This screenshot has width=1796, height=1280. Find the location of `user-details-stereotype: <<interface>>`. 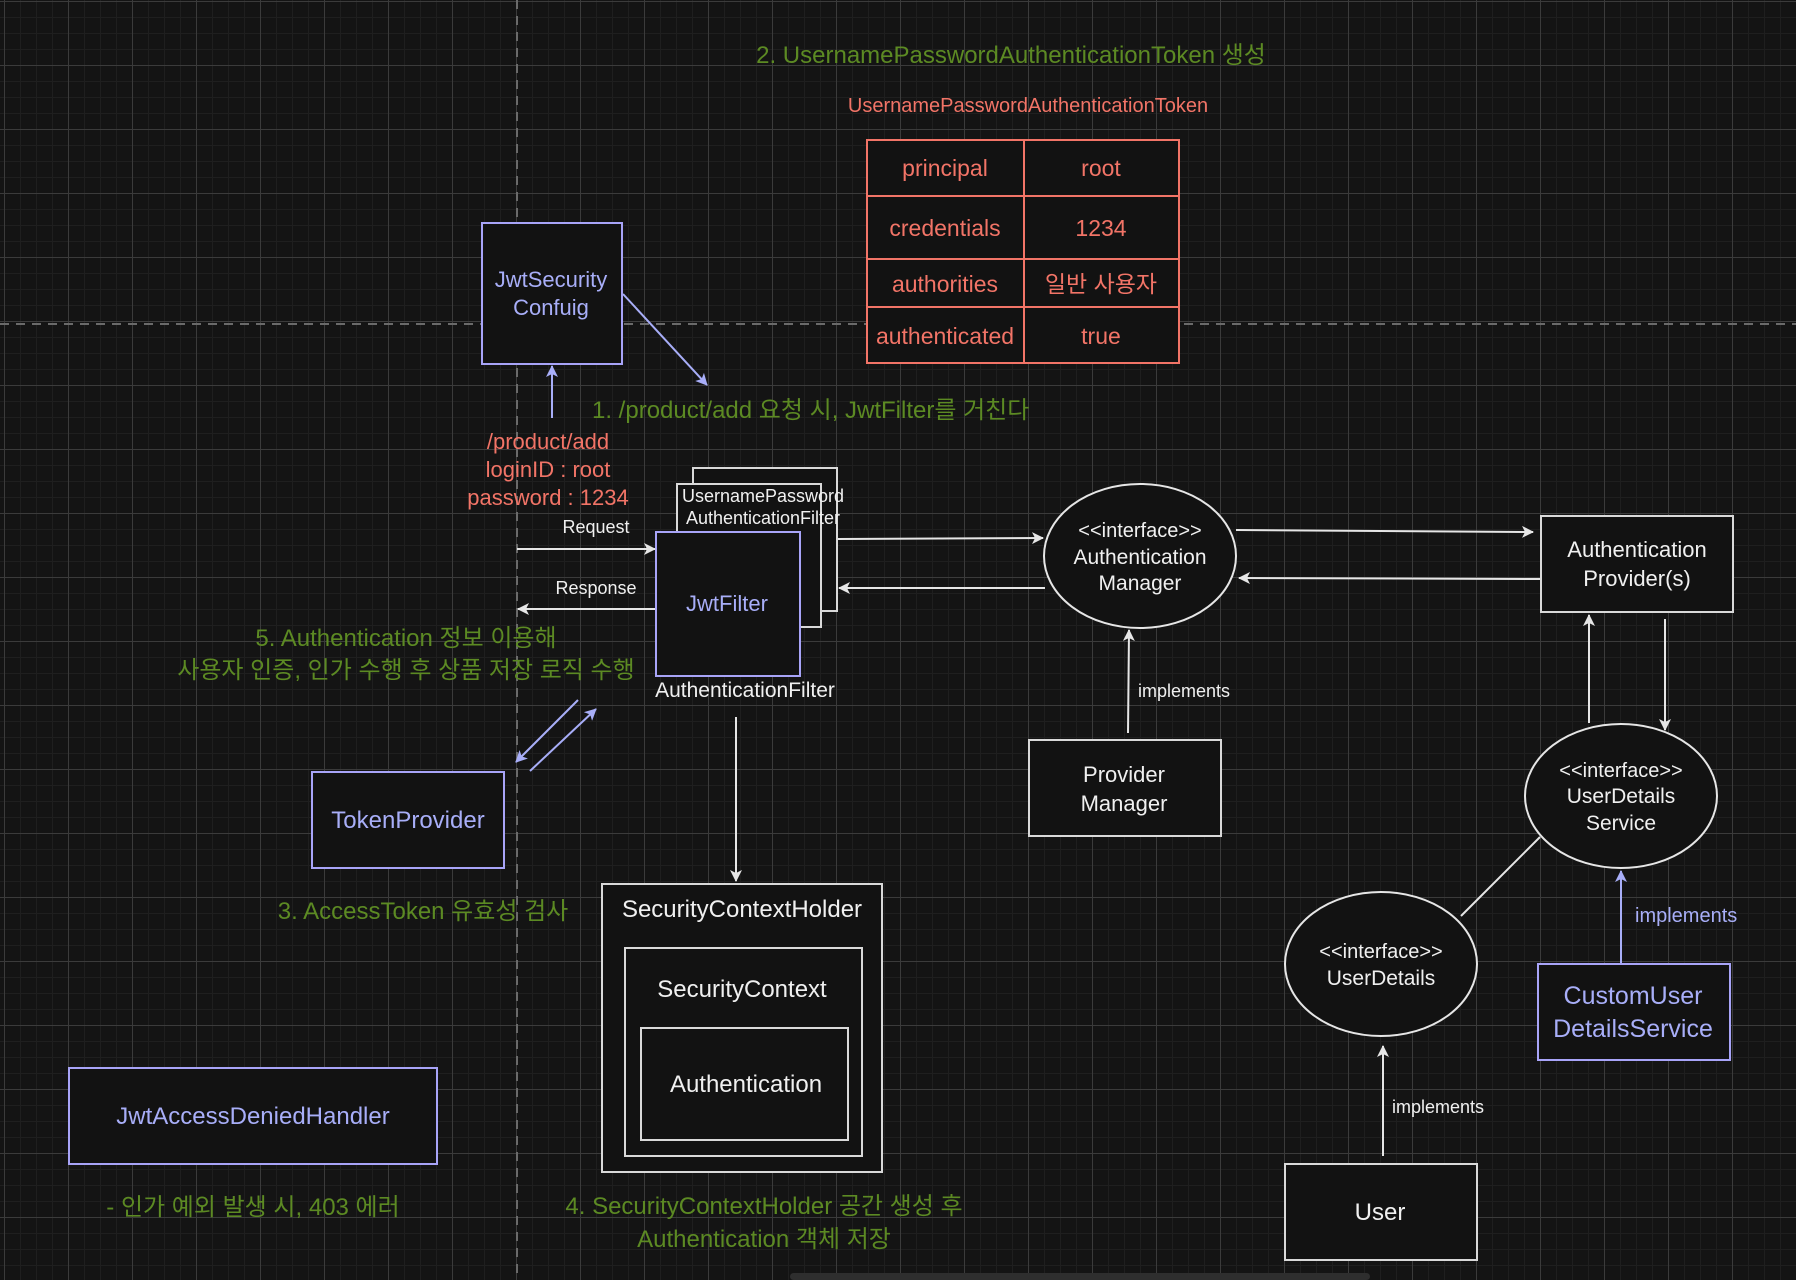

user-details-stereotype: <<interface>> is located at coordinates (1380, 952).